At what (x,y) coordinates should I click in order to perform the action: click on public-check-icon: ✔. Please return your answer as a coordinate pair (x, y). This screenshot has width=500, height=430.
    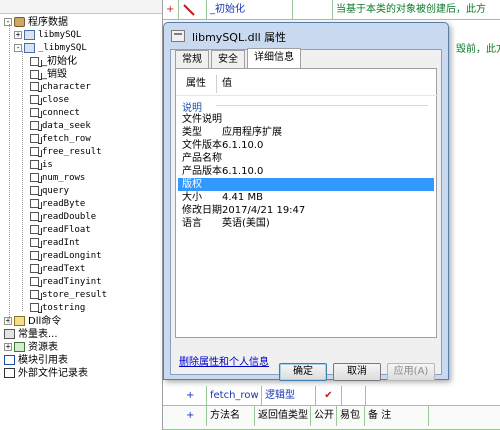
    Looking at the image, I should click on (329, 396).